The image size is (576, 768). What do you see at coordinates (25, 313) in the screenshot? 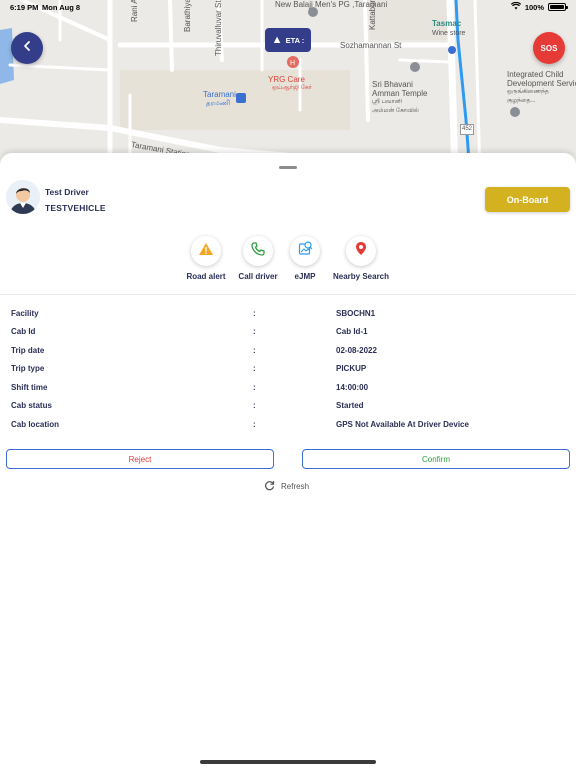
I see `trip-info-key: Facility` at bounding box center [25, 313].